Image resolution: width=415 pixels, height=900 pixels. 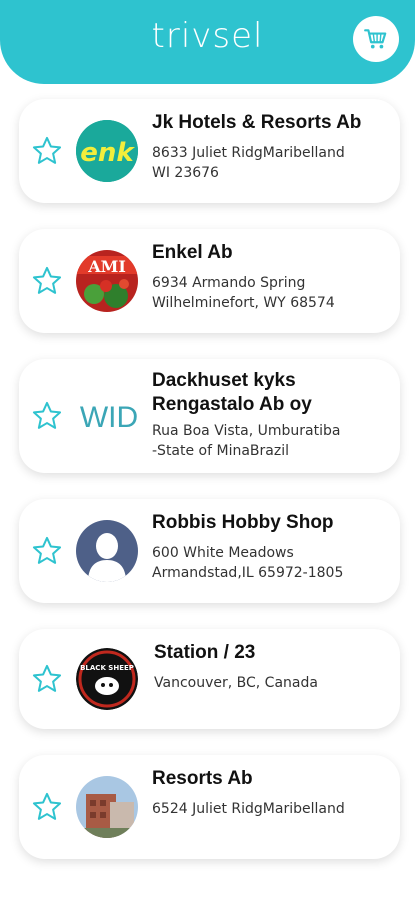 I want to click on address-line-2: Wilhelminefort, WY 68574, so click(x=243, y=303).